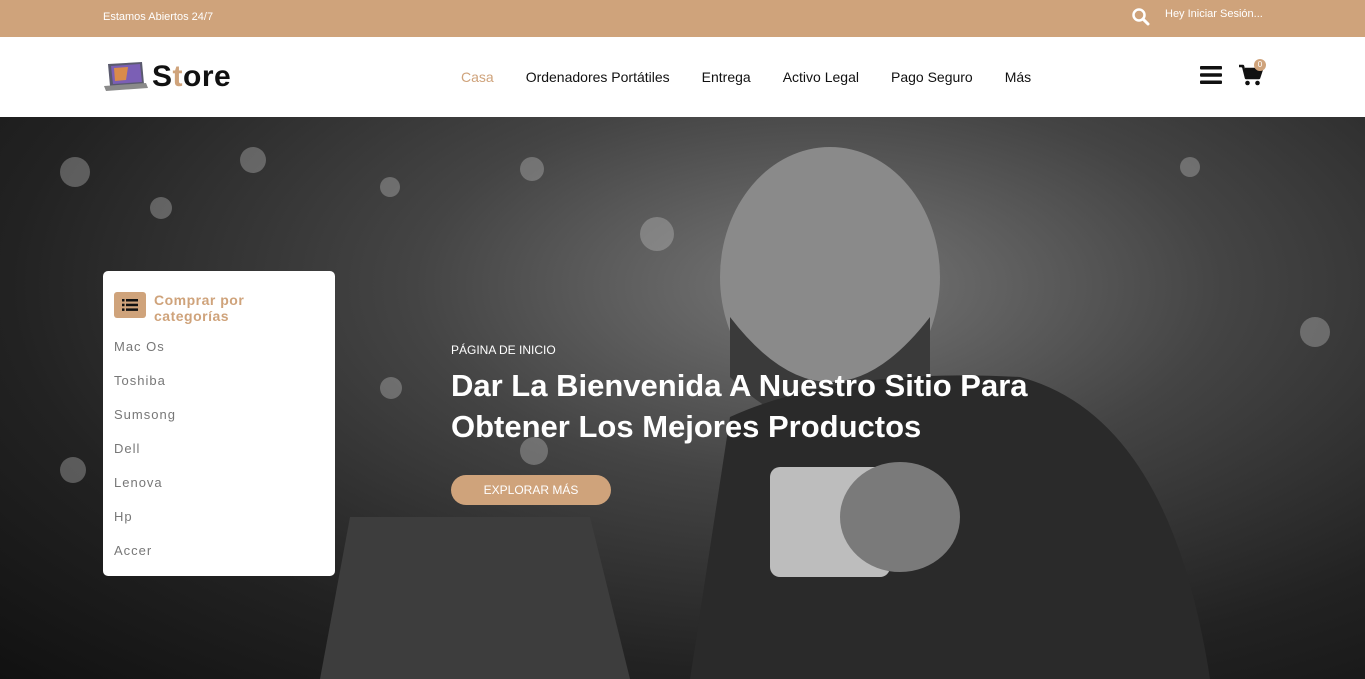  I want to click on nav-pago-seguro: Pago Seguro, so click(932, 77).